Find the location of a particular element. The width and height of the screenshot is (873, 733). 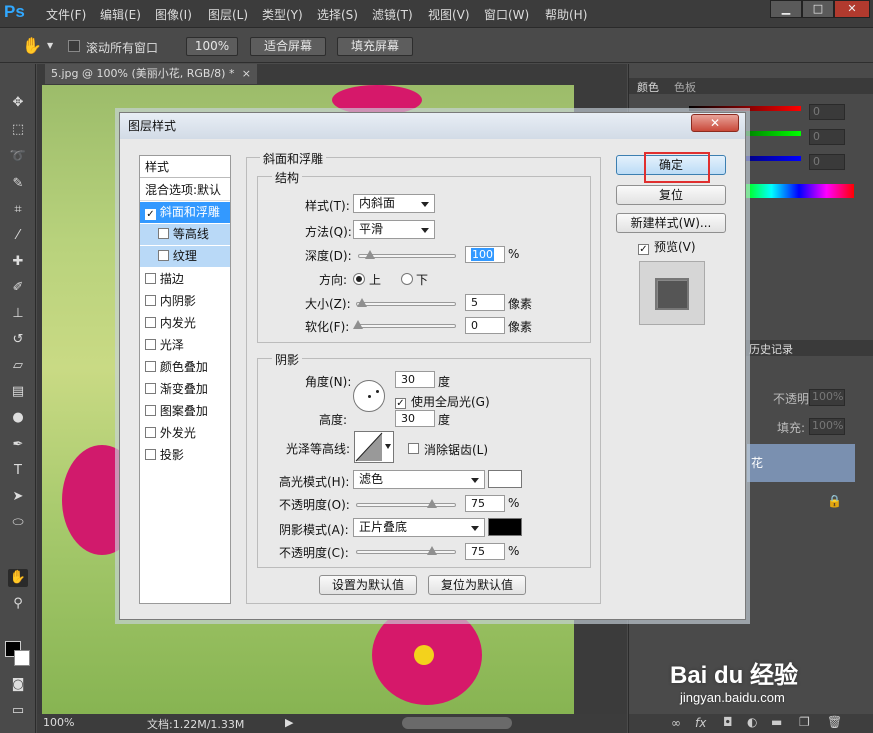

shadow-opacity-slider is located at coordinates (406, 550).